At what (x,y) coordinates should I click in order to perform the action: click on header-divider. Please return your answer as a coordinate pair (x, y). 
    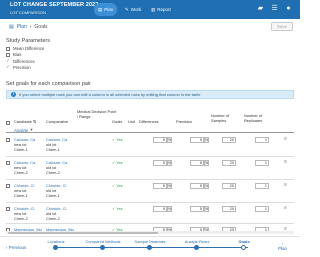
    Looking at the image, I should click on (150, 132).